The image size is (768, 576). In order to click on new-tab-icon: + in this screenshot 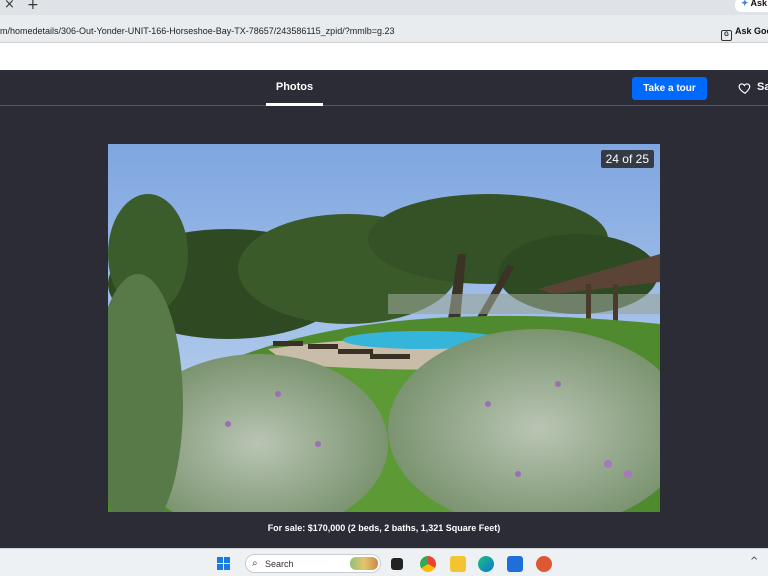, I will do `click(33, 6)`.